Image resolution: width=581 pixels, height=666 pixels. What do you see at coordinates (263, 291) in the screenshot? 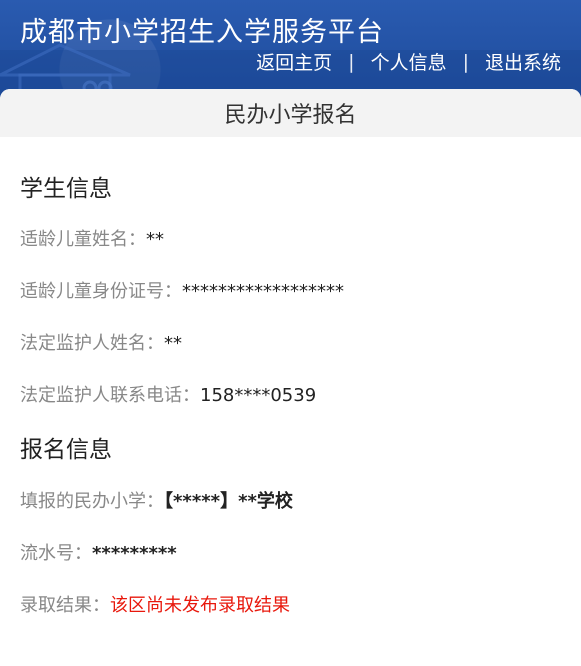
I see `field-value: ******************` at bounding box center [263, 291].